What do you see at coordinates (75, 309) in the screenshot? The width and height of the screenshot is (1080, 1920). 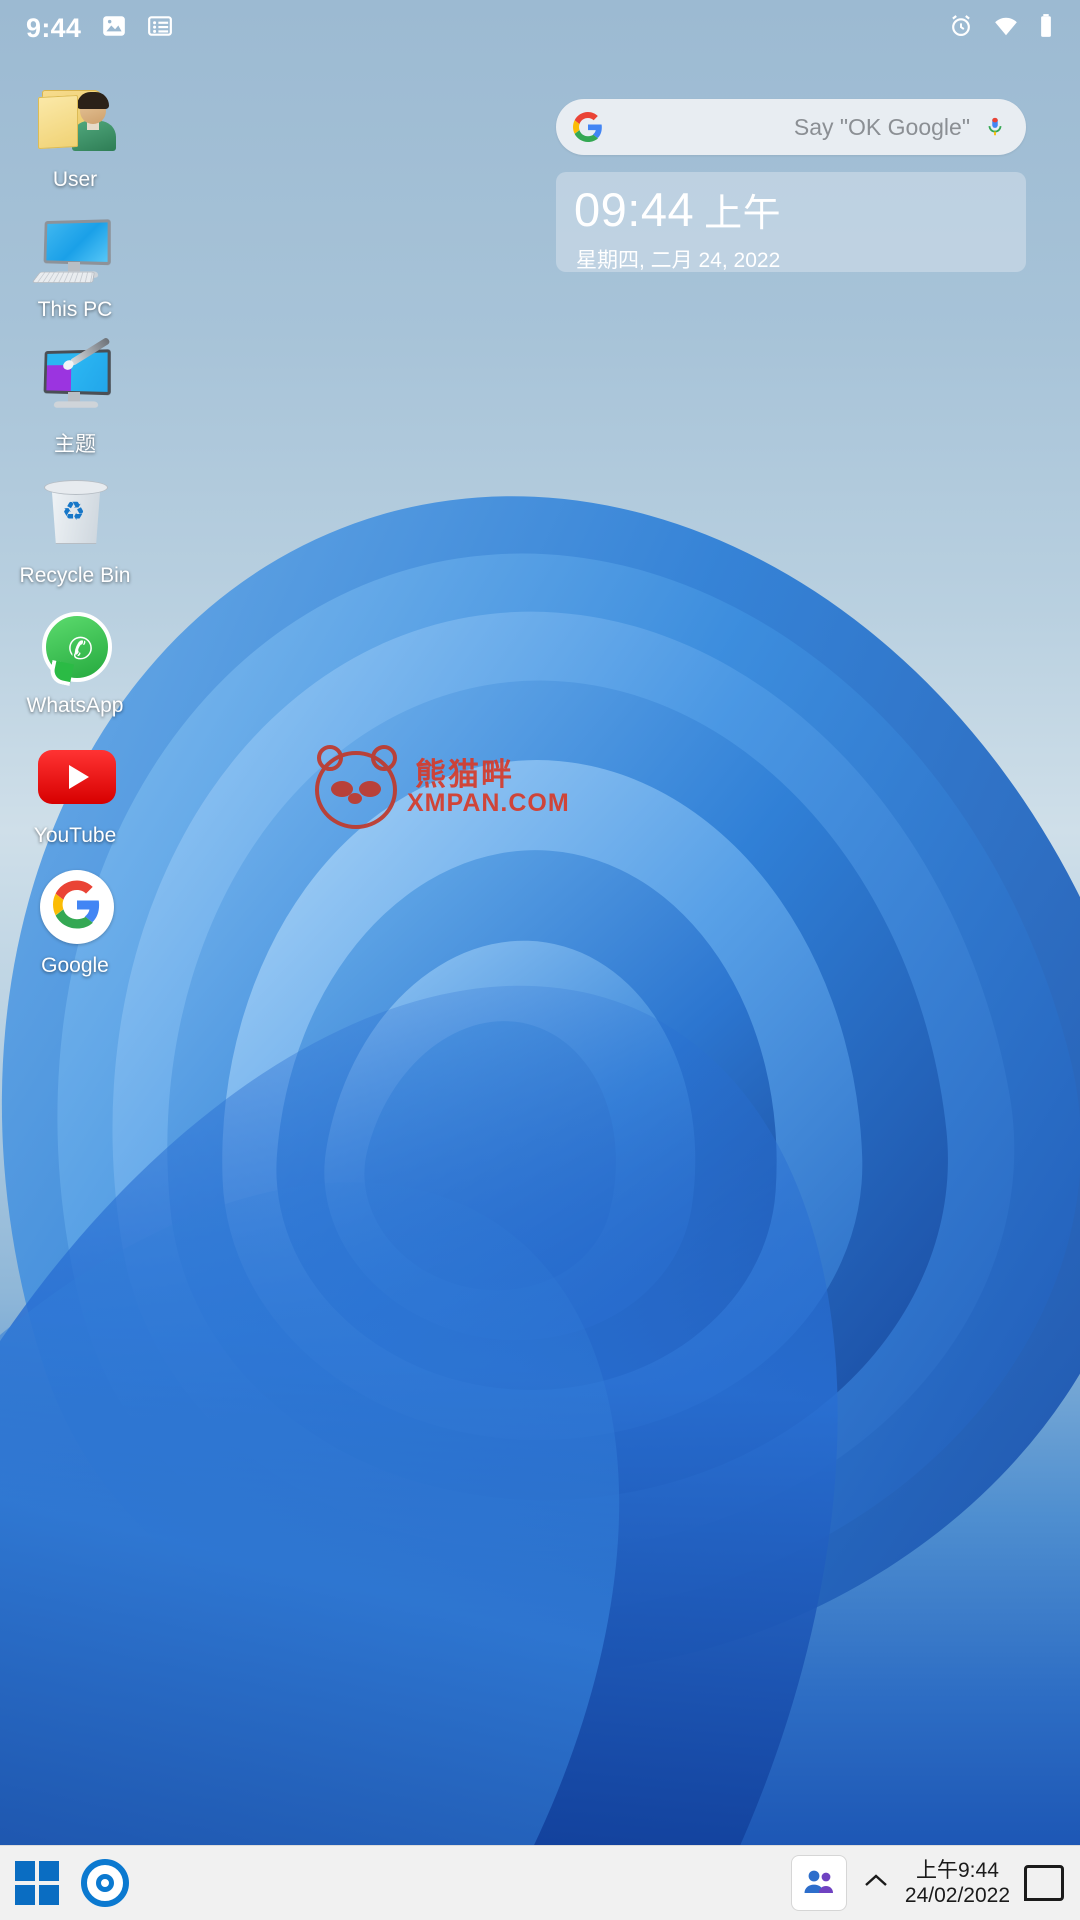 I see `desktop-icon-label: This PC` at bounding box center [75, 309].